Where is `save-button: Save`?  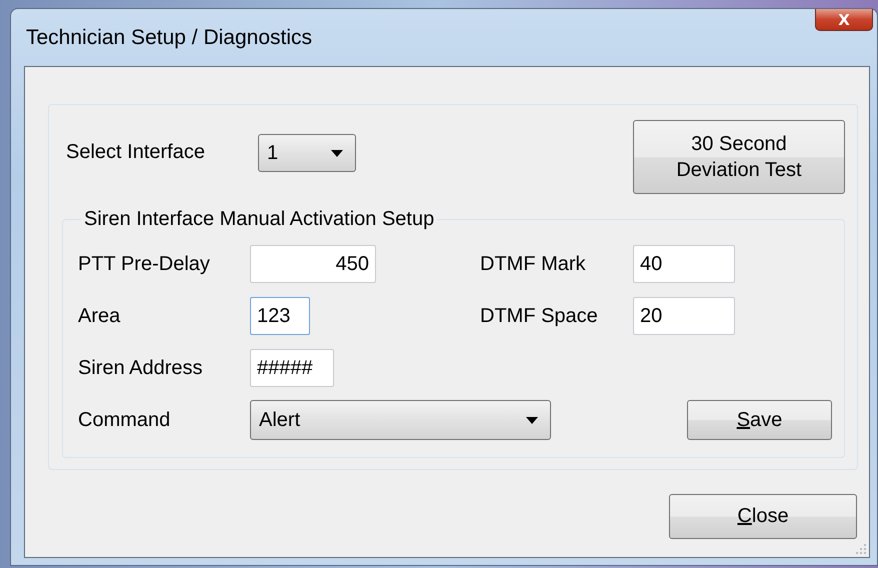
save-button: Save is located at coordinates (759, 420).